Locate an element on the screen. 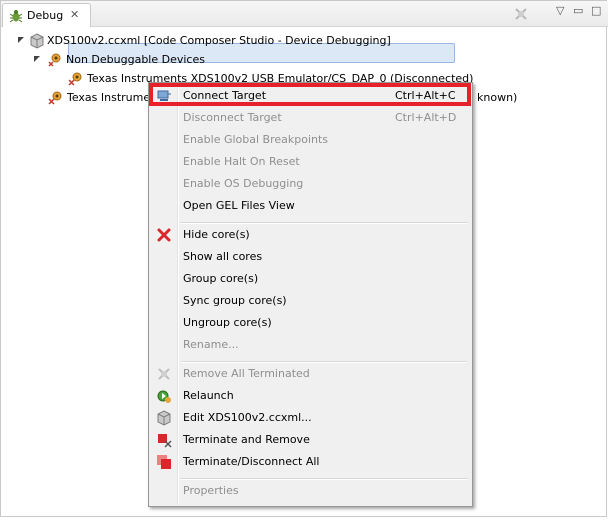 The image size is (609, 520). menu-item-label: Group core(s) is located at coordinates (221, 278).